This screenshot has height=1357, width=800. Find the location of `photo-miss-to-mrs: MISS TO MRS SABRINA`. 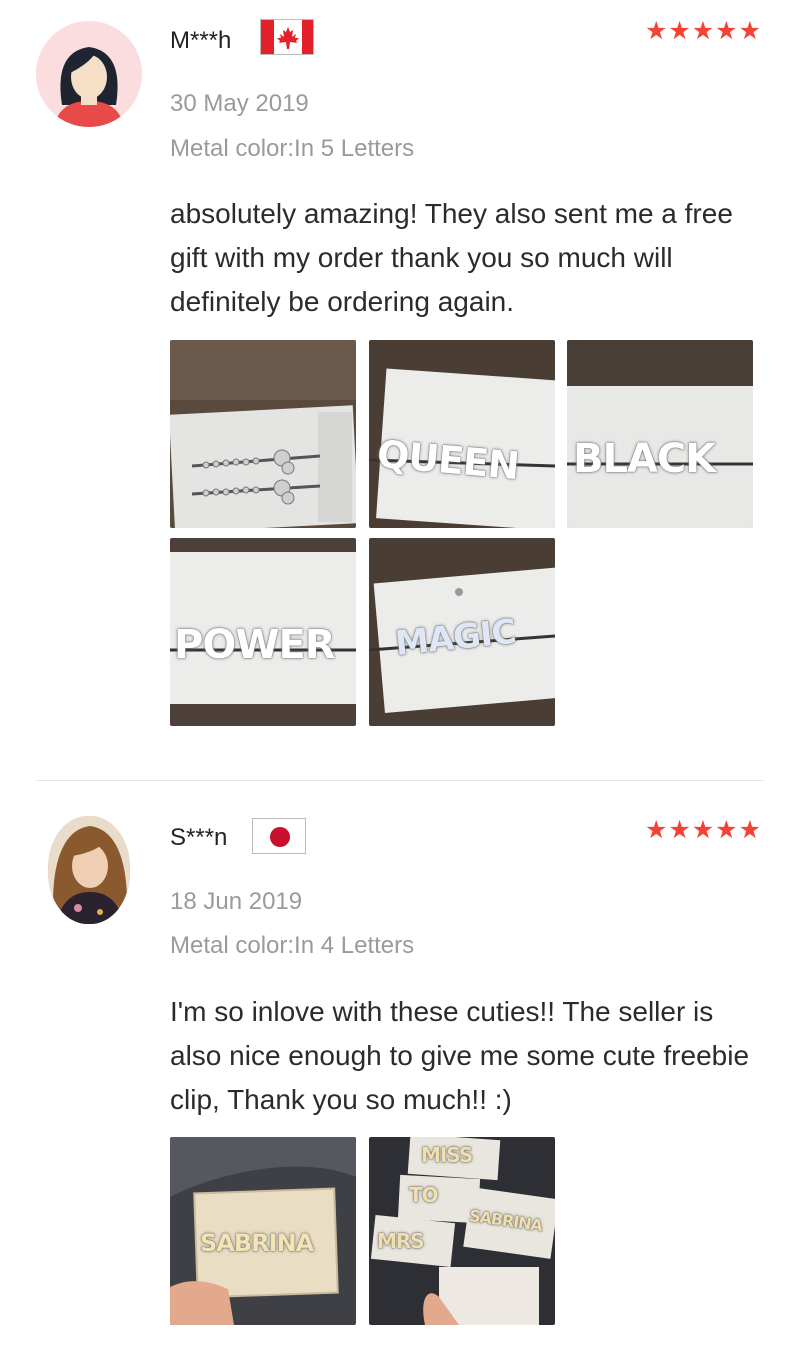

photo-miss-to-mrs: MISS TO MRS SABRINA is located at coordinates (462, 1231).